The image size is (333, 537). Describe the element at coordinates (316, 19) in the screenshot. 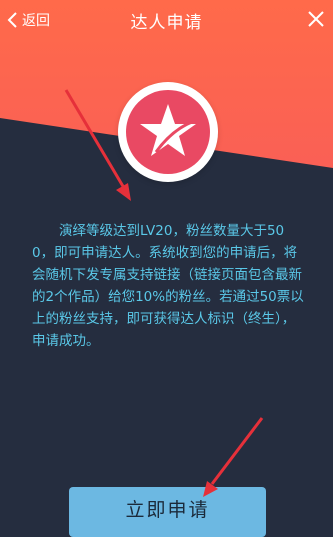

I see `close-icon` at that location.